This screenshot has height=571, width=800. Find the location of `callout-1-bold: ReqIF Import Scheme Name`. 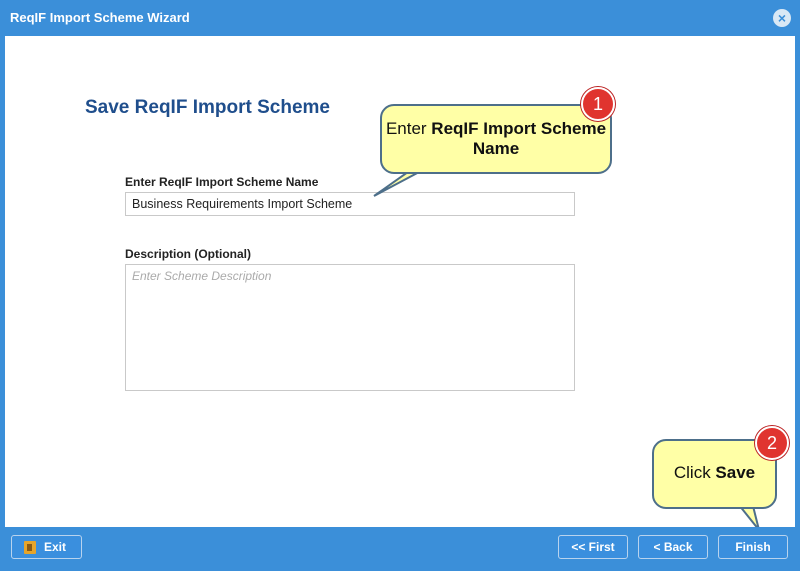

callout-1-bold: ReqIF Import Scheme Name is located at coordinates (519, 138).